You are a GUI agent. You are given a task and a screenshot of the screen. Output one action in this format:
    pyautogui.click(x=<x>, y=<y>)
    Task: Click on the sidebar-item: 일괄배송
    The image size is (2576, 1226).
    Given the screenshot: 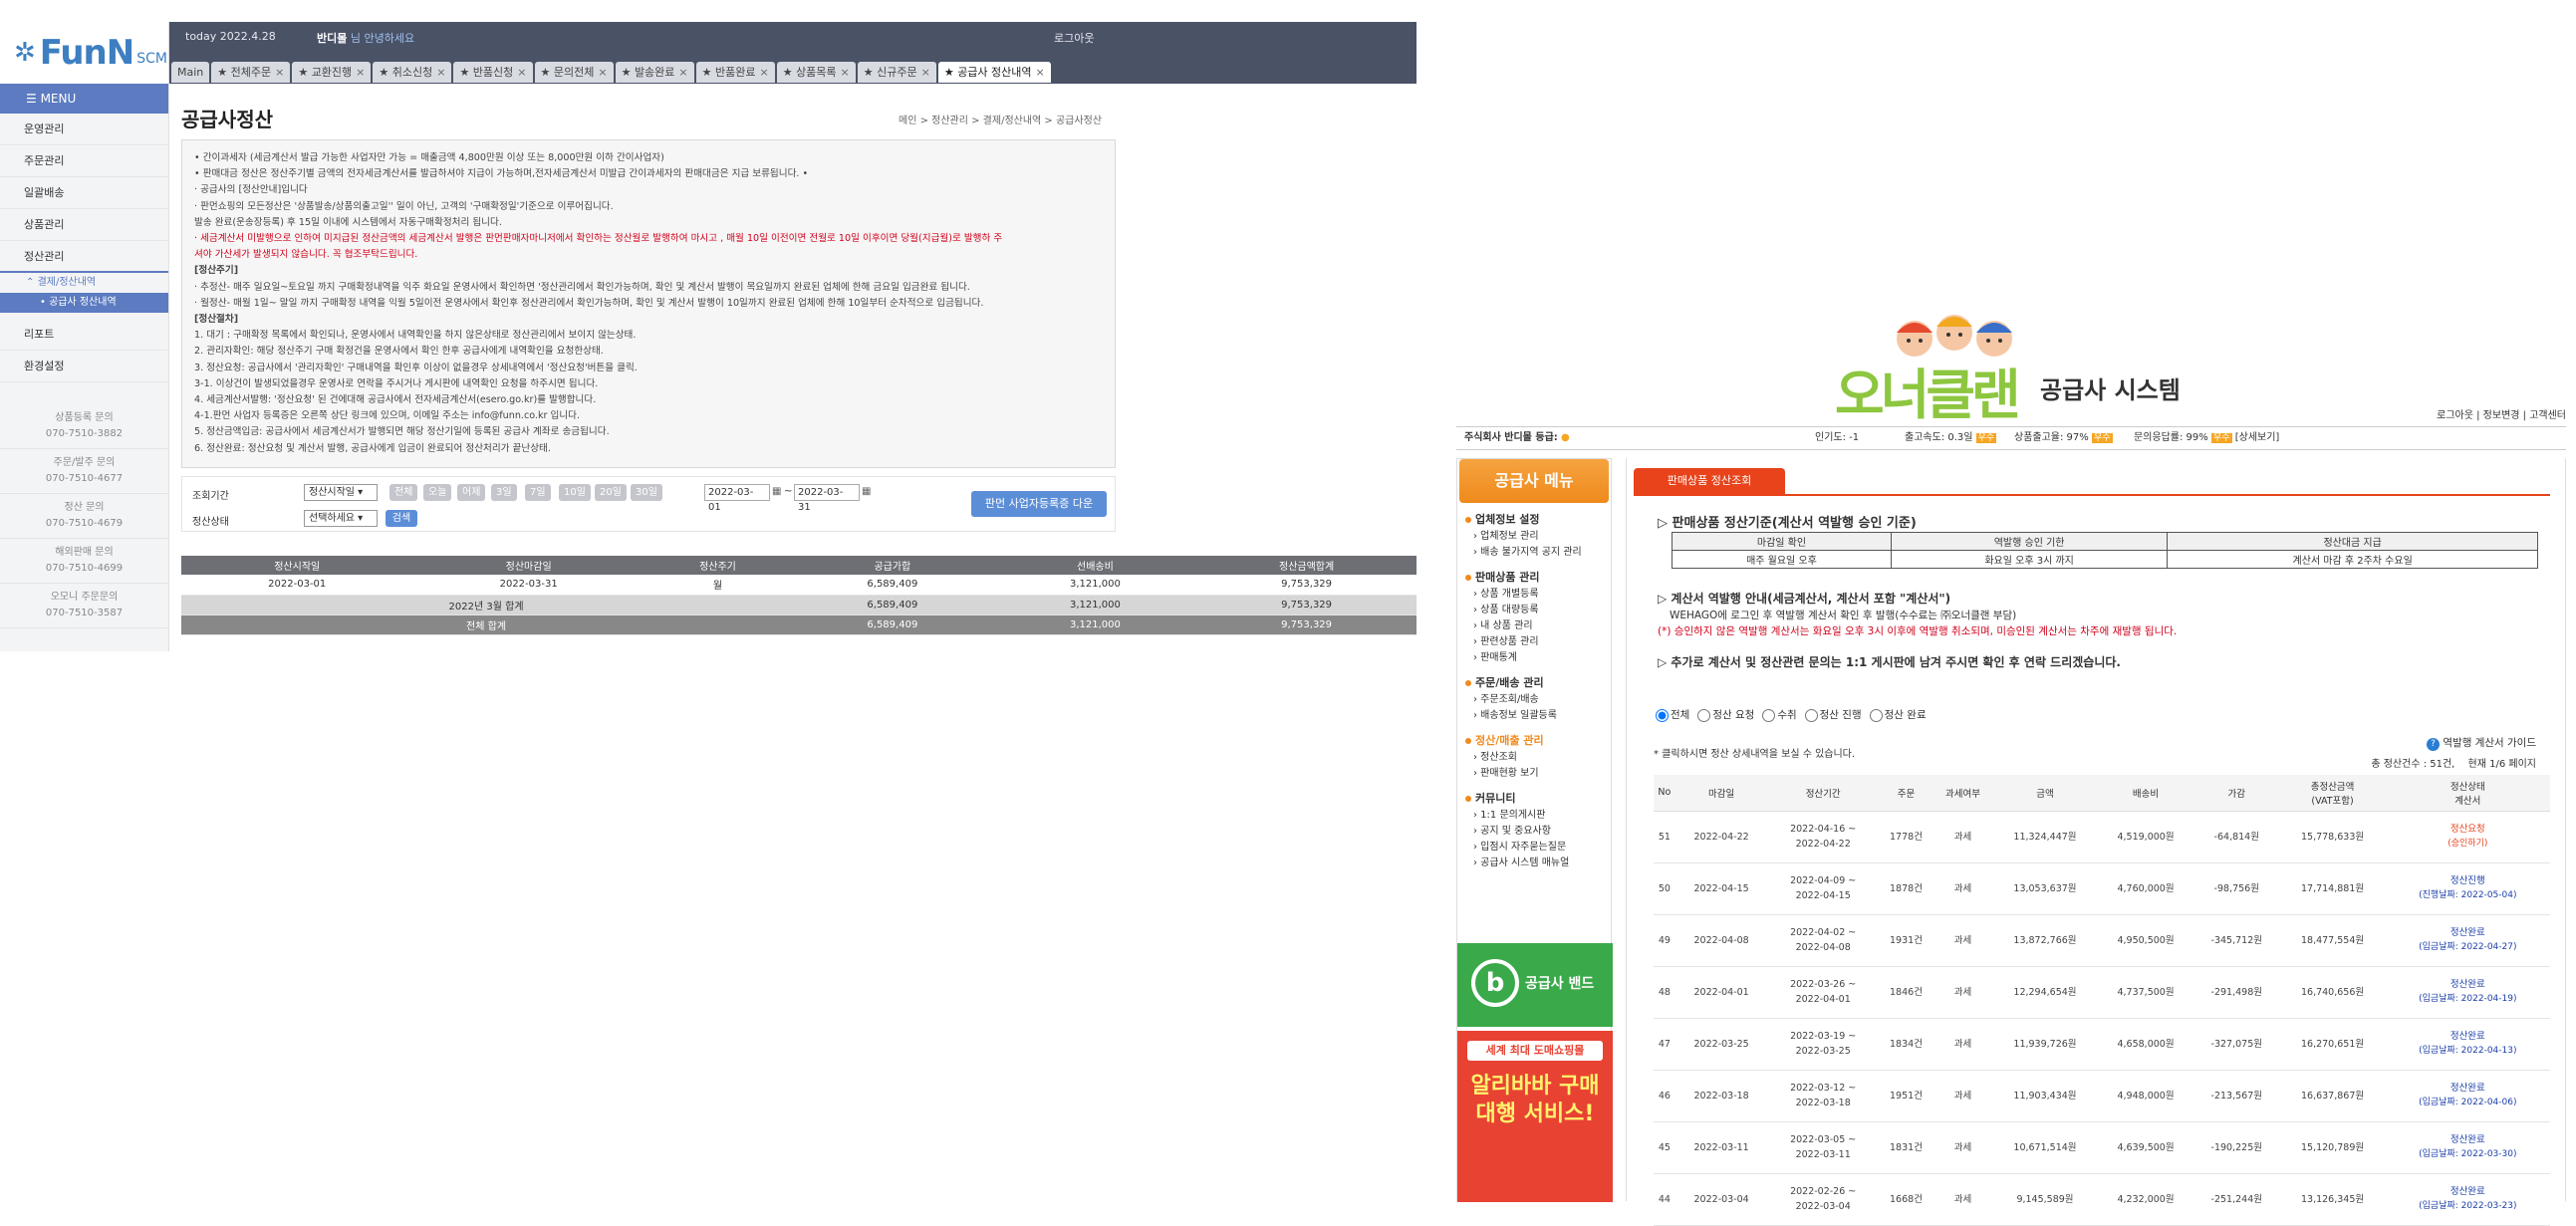 What is the action you would take?
    pyautogui.click(x=84, y=193)
    